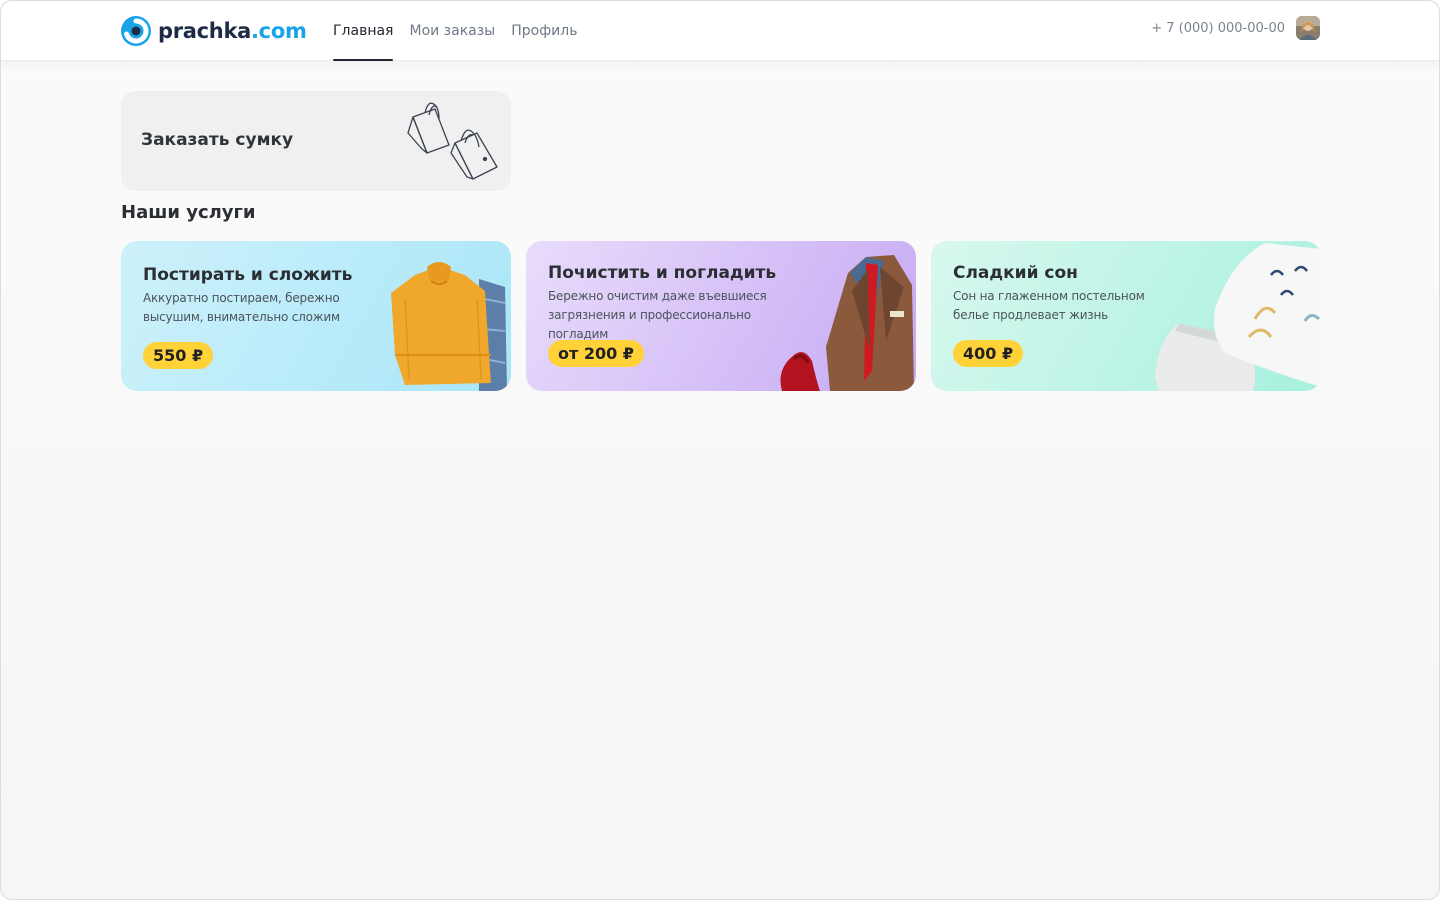  I want to click on service-price-badge: 550 ₽, so click(178, 355).